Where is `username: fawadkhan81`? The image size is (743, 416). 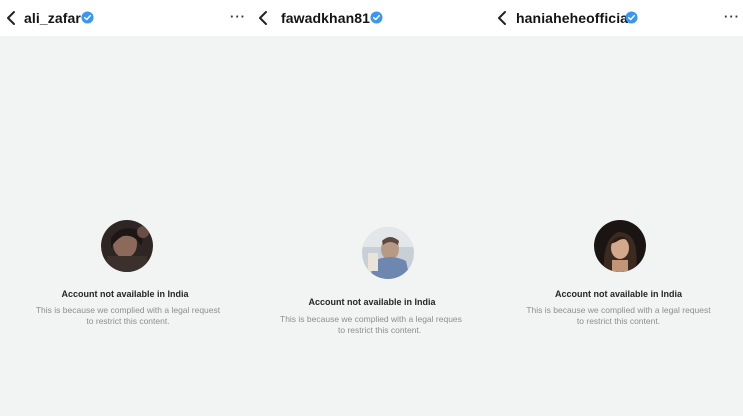 username: fawadkhan81 is located at coordinates (326, 18).